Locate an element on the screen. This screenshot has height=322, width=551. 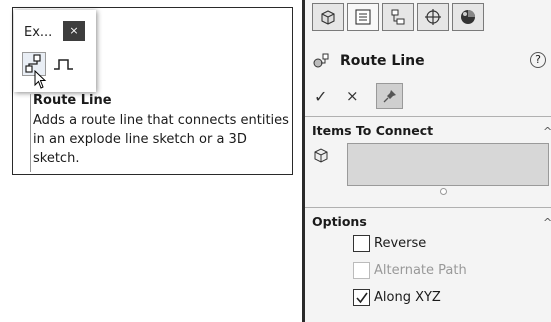
checkmark-icon is located at coordinates (361, 297).